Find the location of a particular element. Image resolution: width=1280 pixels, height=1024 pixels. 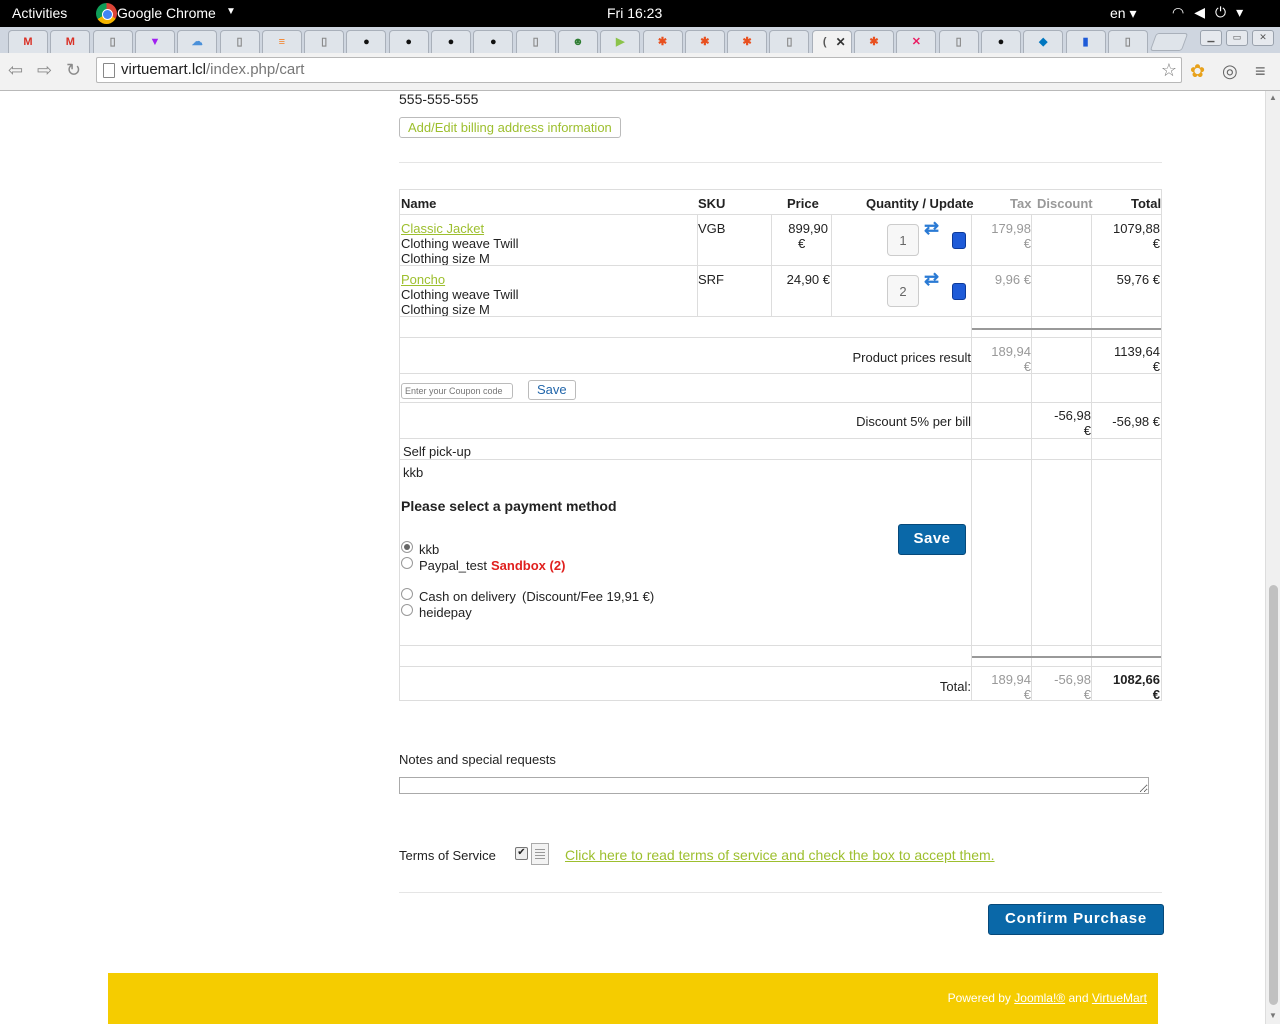

divider is located at coordinates (780, 892).